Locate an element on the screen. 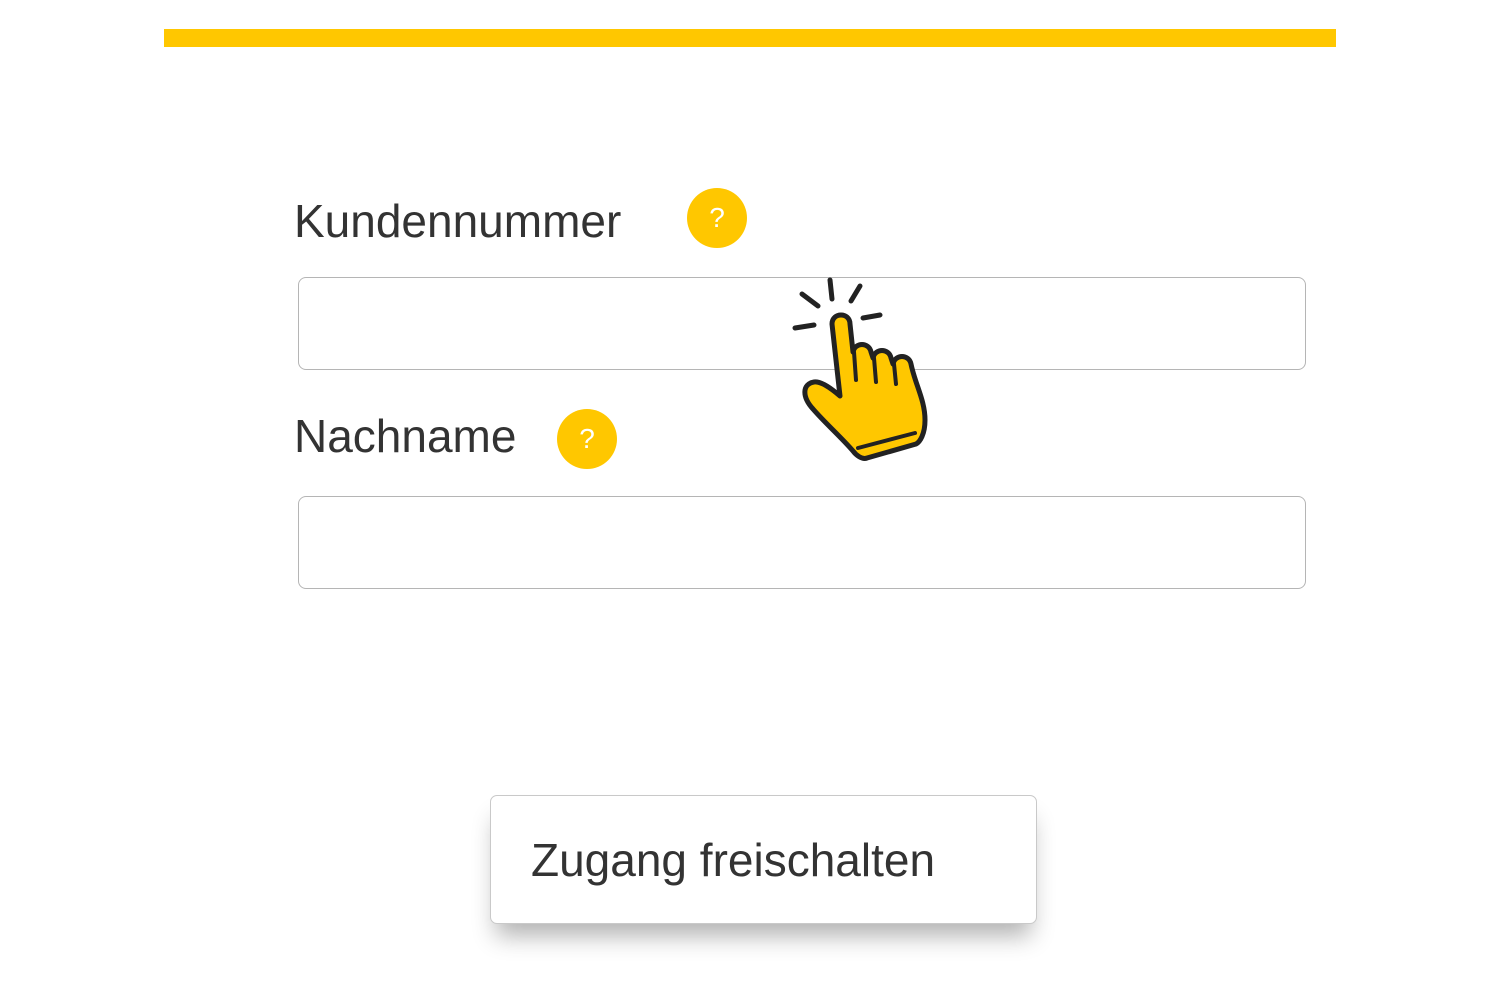  customer-number-label: Kundennummer is located at coordinates (458, 221).